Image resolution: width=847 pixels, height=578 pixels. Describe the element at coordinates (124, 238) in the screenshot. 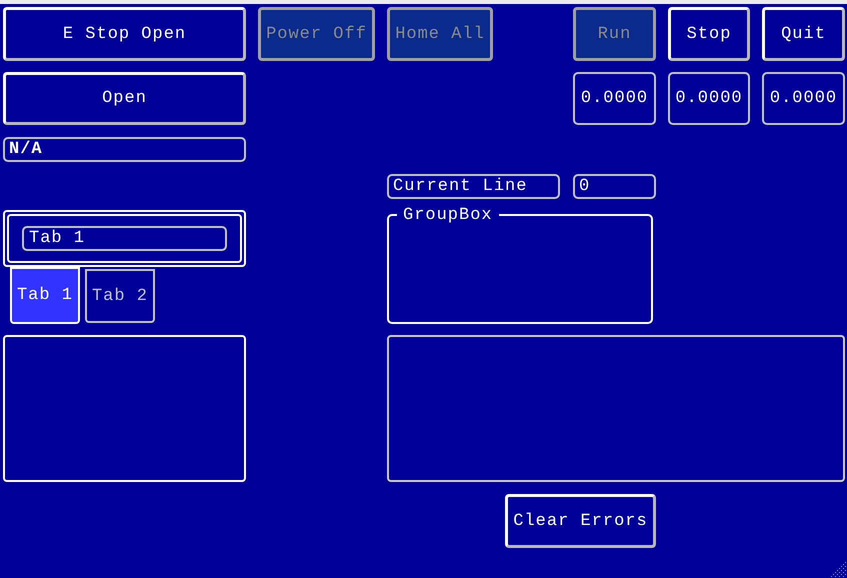

I see `text-field: Tab 1` at that location.